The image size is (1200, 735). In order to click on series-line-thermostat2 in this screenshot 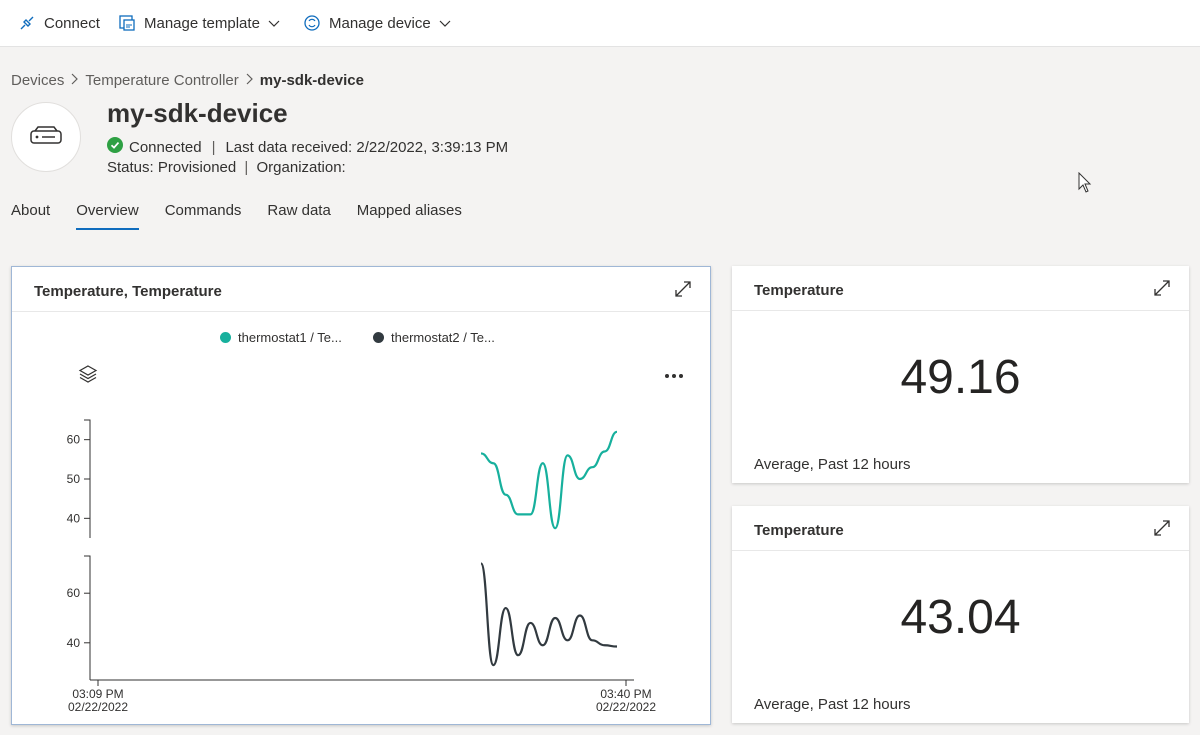, I will do `click(548, 614)`.